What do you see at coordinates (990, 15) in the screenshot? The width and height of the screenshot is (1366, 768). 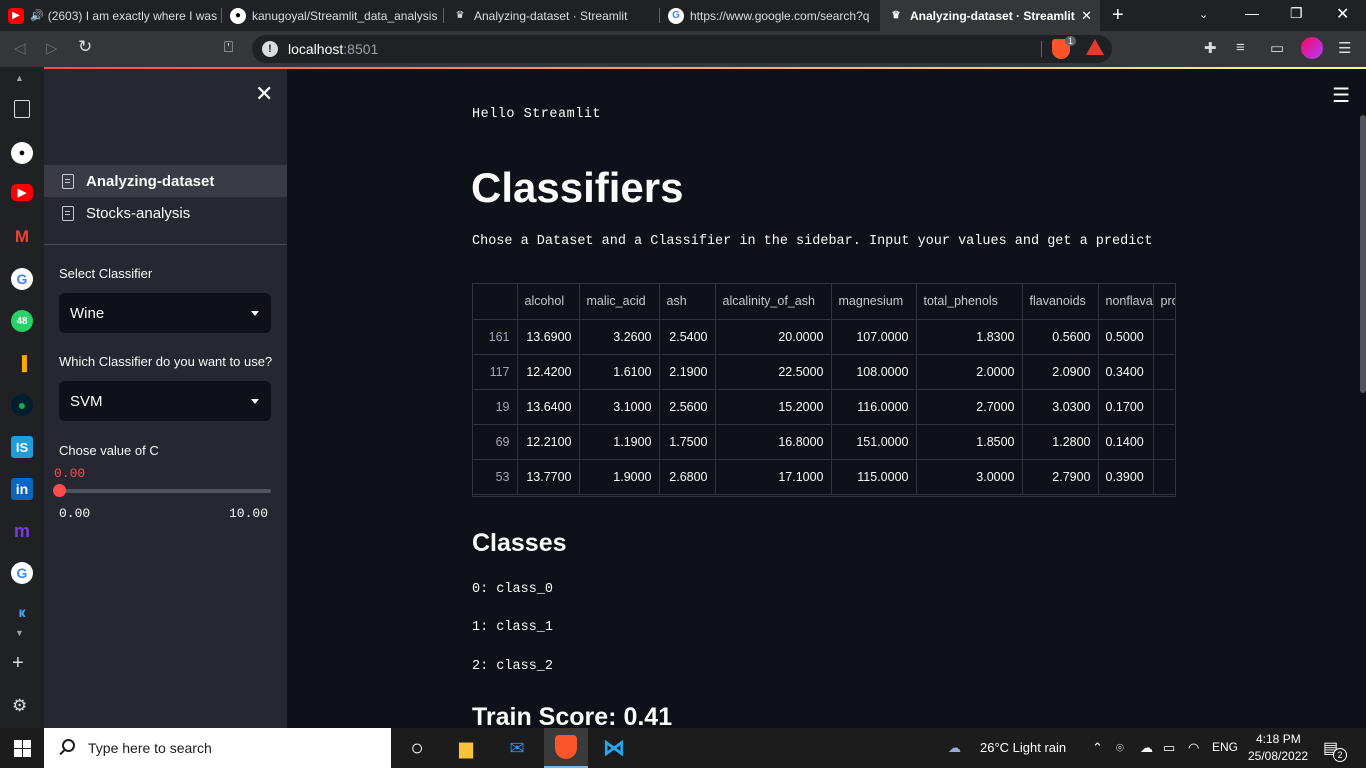 I see `browser-tab-active: ♛ Analyzing-dataset · Streamlit ✕` at bounding box center [990, 15].